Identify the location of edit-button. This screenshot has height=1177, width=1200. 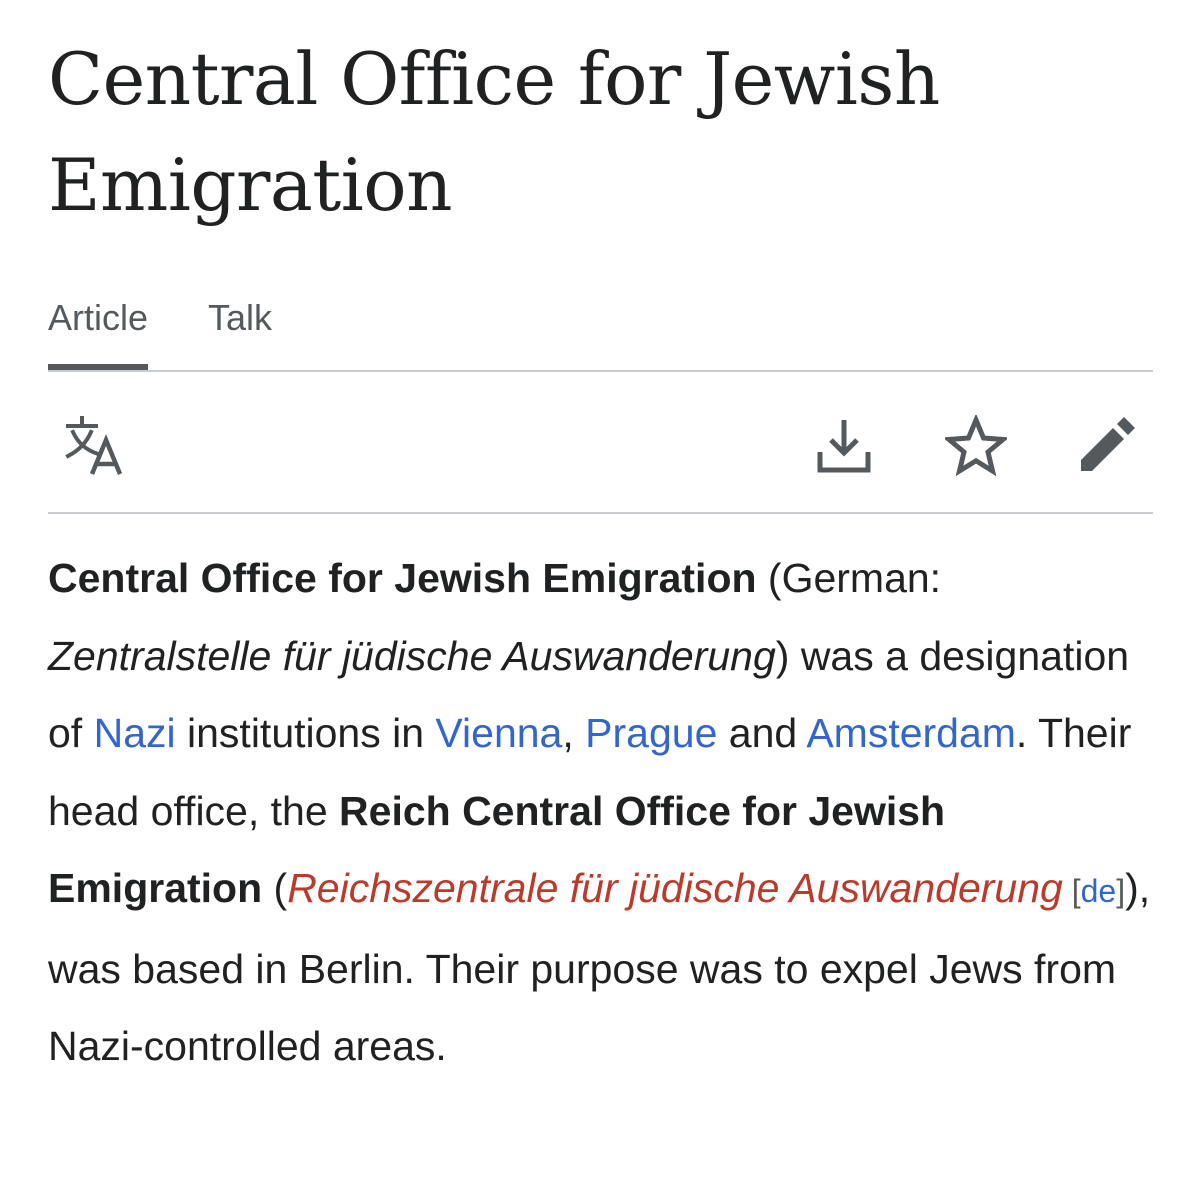
(1106, 446).